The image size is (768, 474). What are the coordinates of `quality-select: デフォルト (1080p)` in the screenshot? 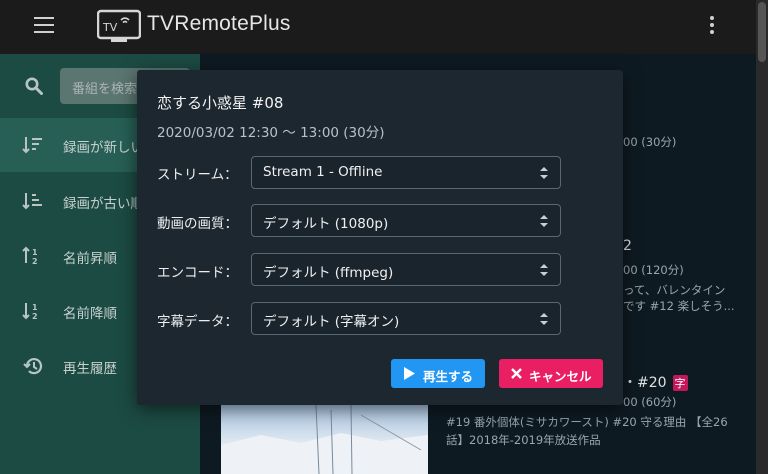 It's located at (406, 220).